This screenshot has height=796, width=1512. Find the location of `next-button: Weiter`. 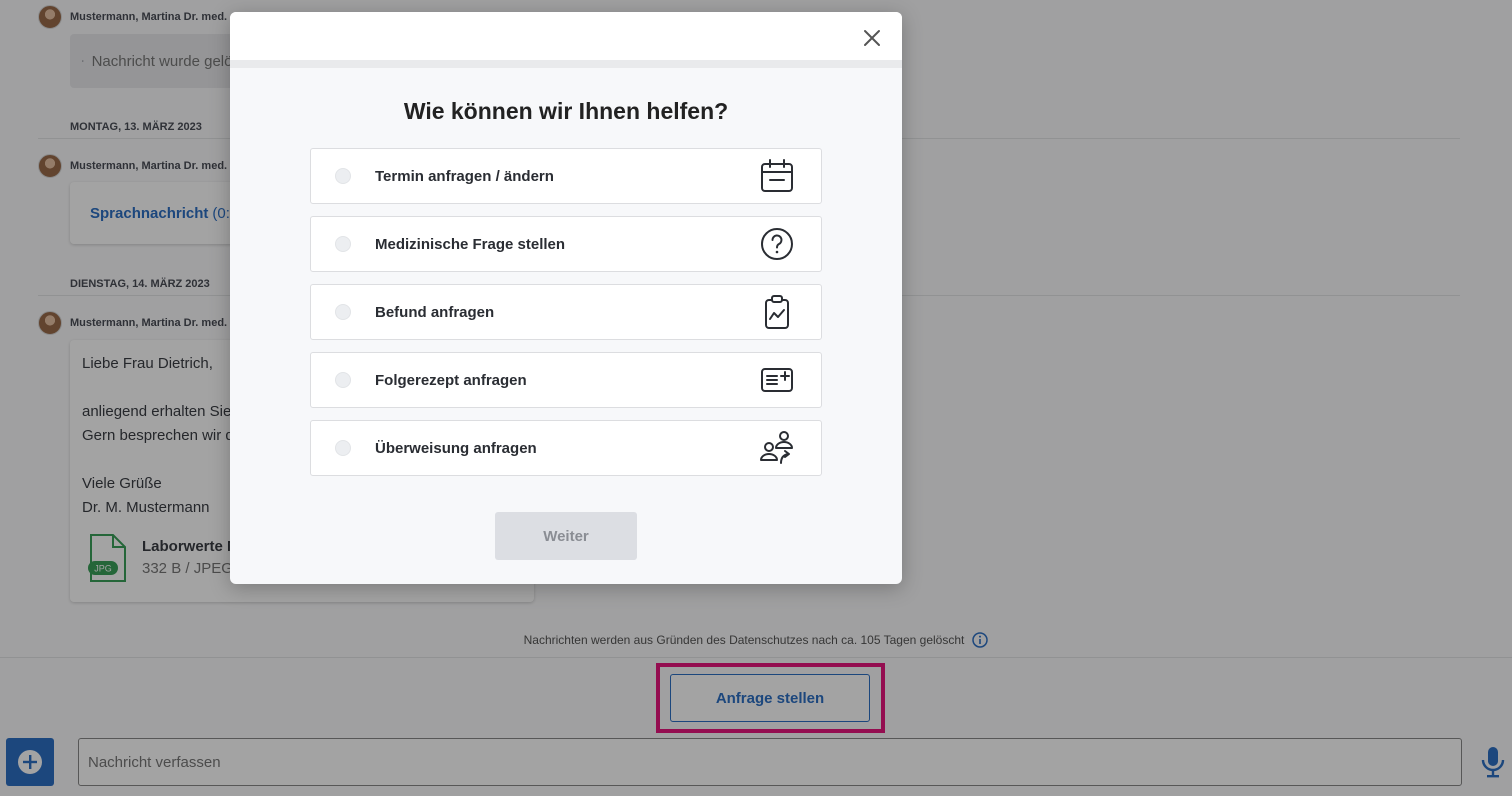

next-button: Weiter is located at coordinates (566, 536).